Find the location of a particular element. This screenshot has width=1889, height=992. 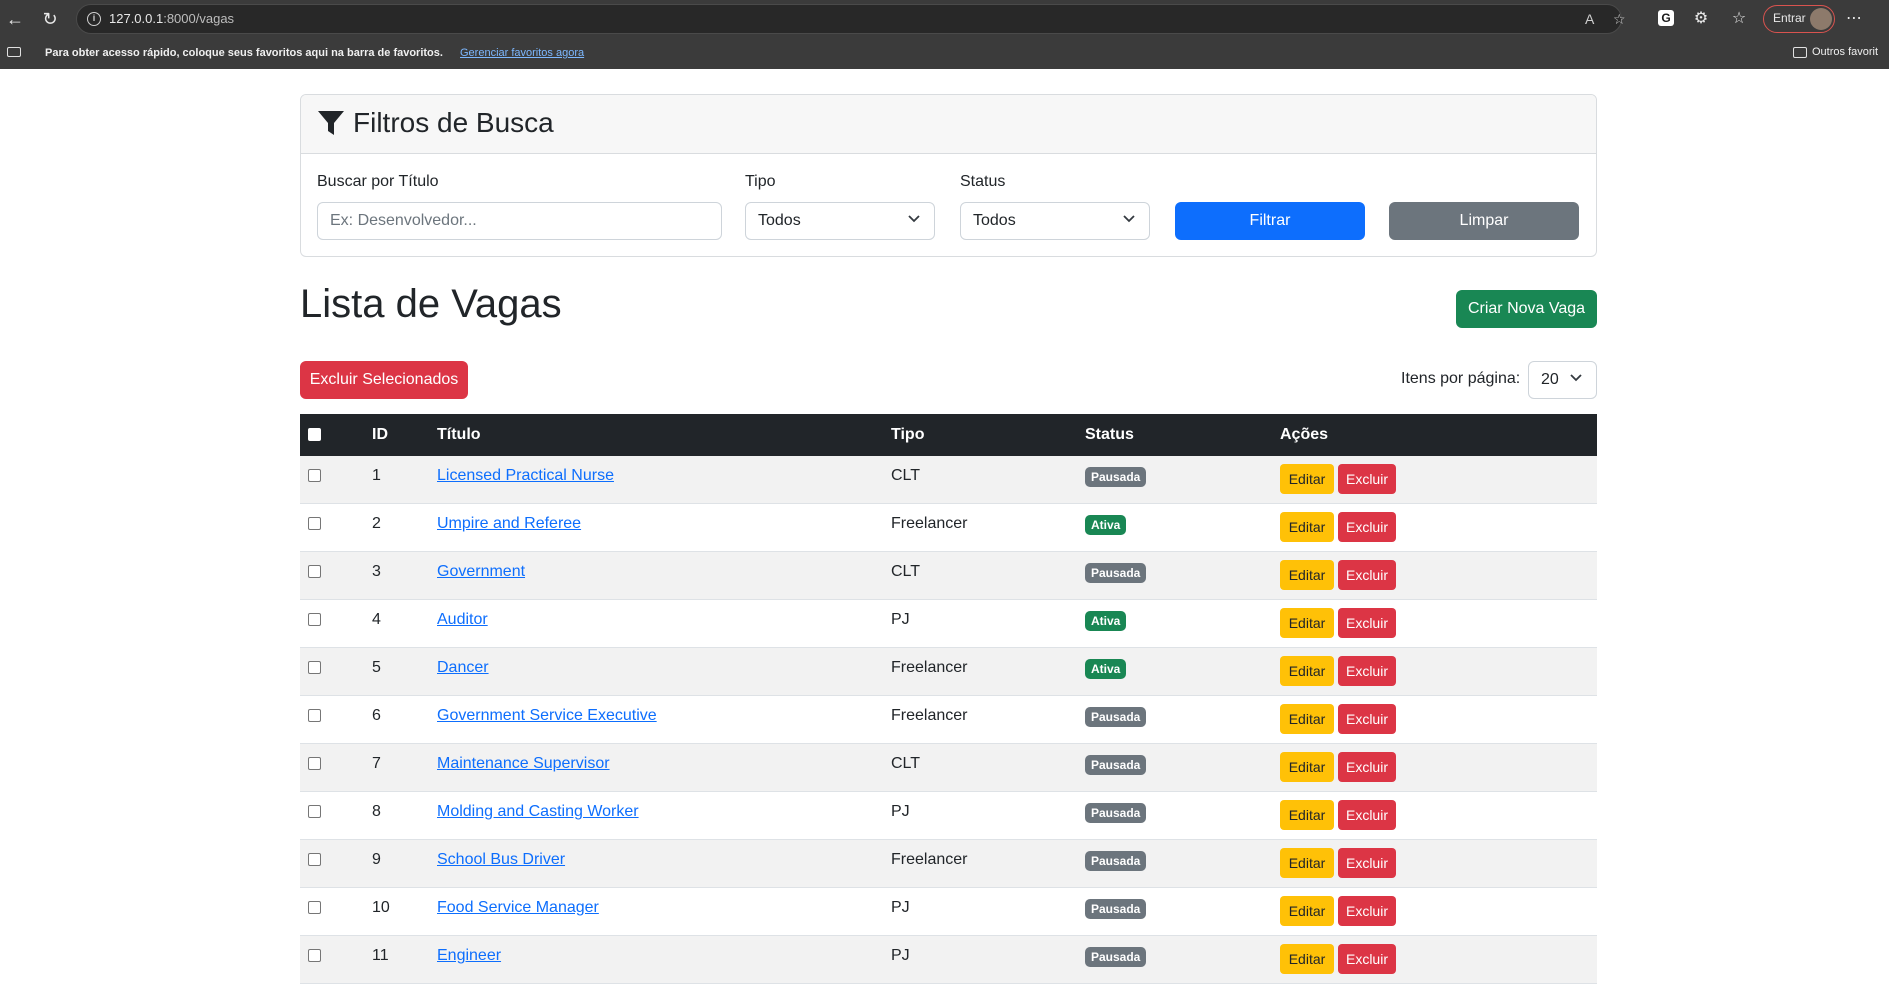

row-title-link: Molding and Casting Worker is located at coordinates (538, 812).